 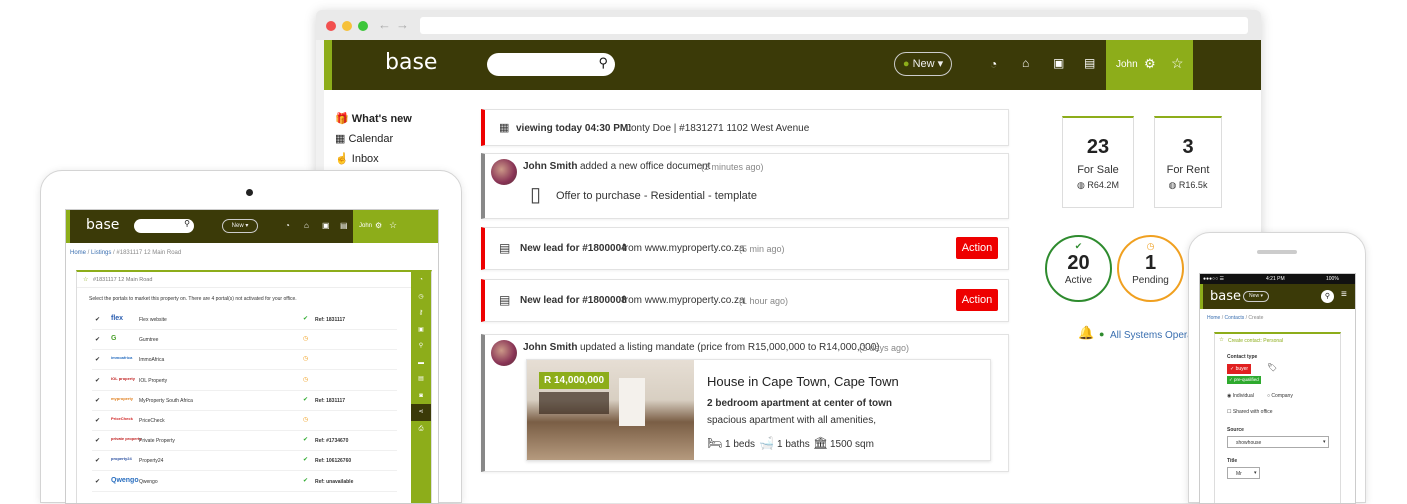 What do you see at coordinates (363, 26) in the screenshot?
I see `maximize-dot` at bounding box center [363, 26].